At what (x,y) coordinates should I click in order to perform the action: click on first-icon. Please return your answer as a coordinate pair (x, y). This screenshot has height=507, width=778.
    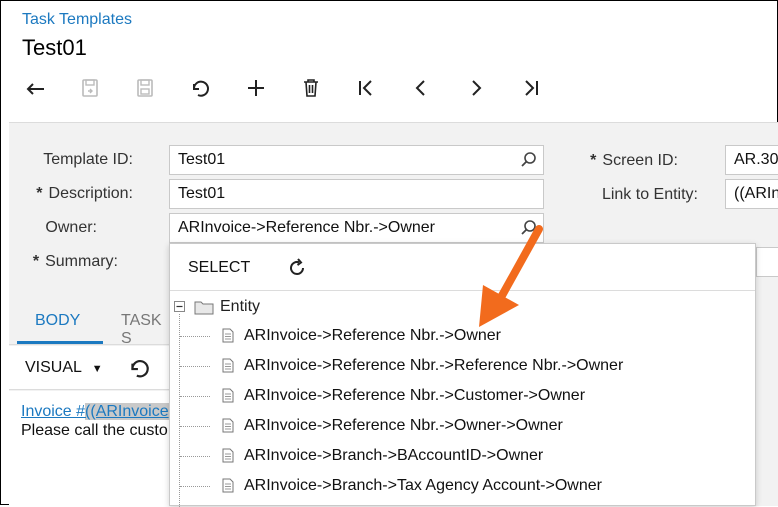
    Looking at the image, I should click on (365, 88).